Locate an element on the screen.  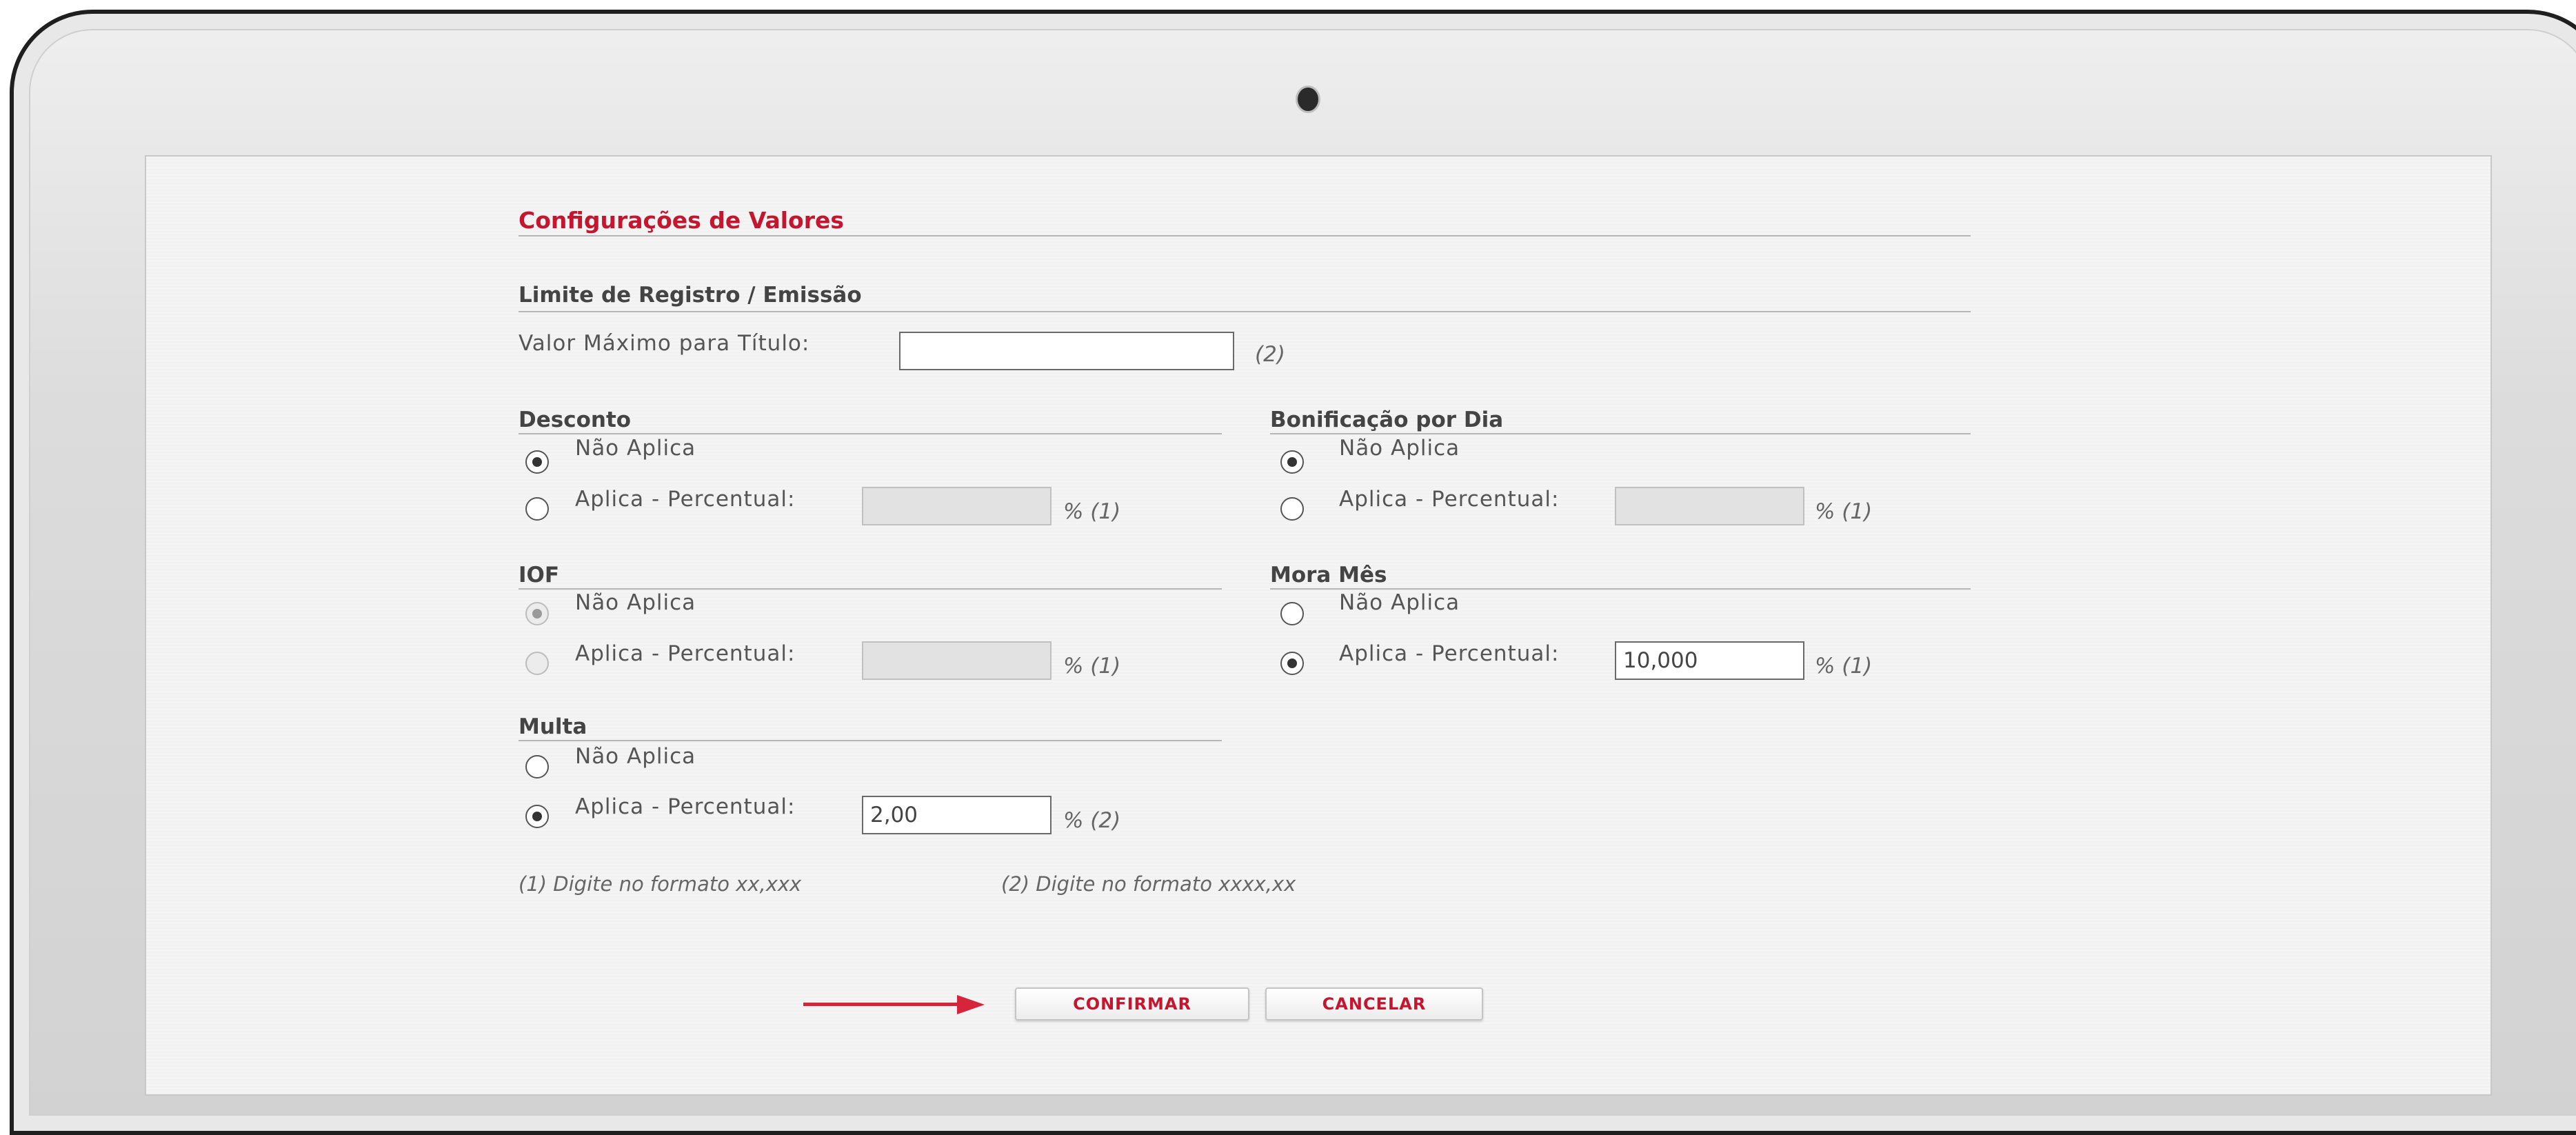
multa-aplica-label: Aplica - Percentual: is located at coordinates (685, 807).